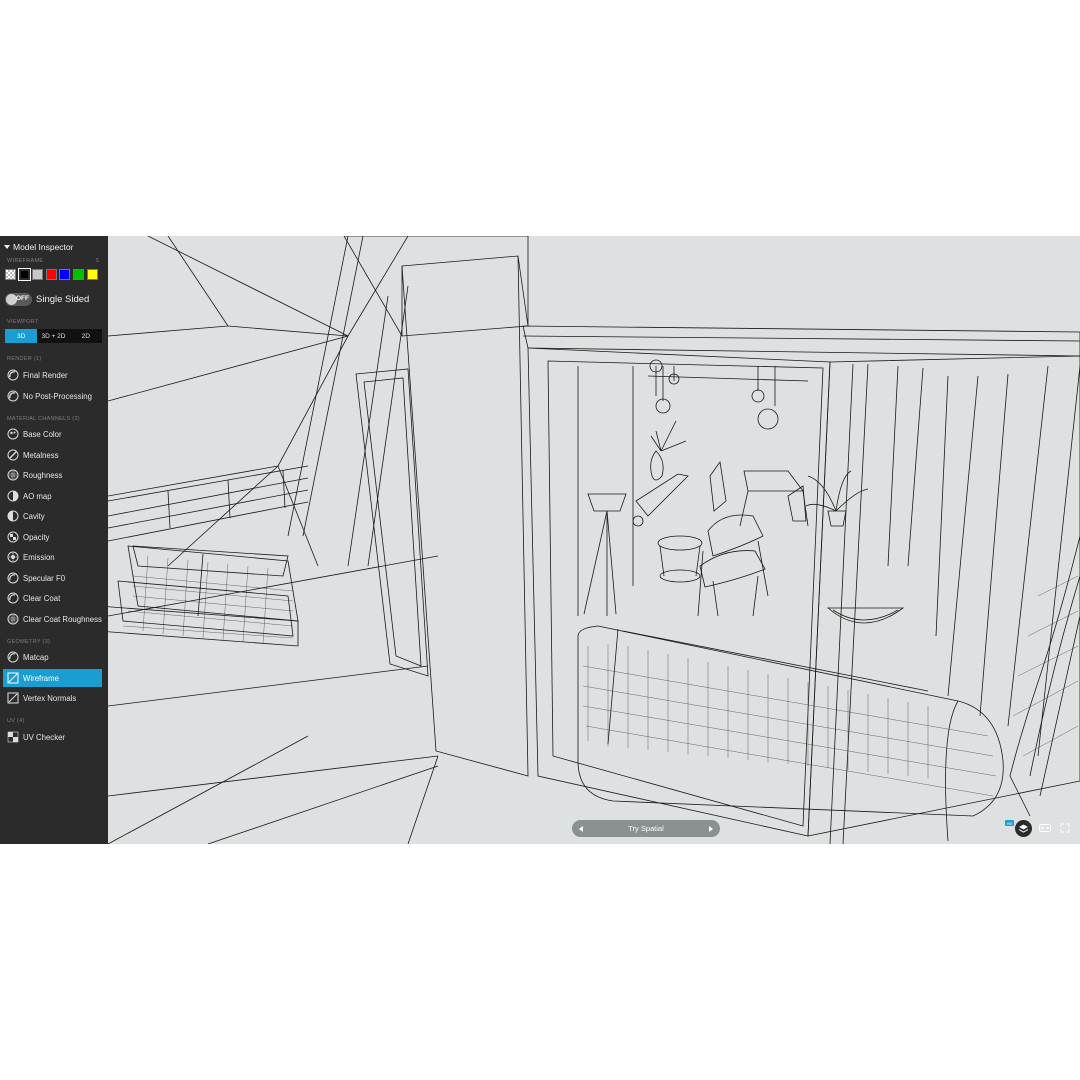 The height and width of the screenshot is (1080, 1080). I want to click on menu-item-label: Roughness, so click(43, 475).